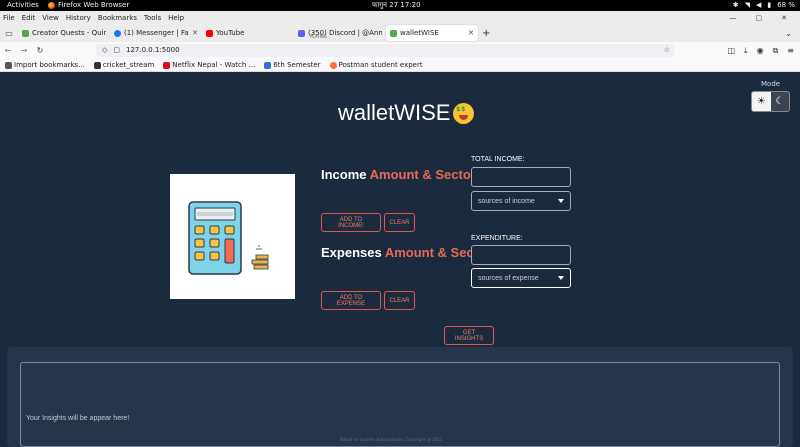  Describe the element at coordinates (733, 18) in the screenshot. I see `minimize-icon: —` at that location.